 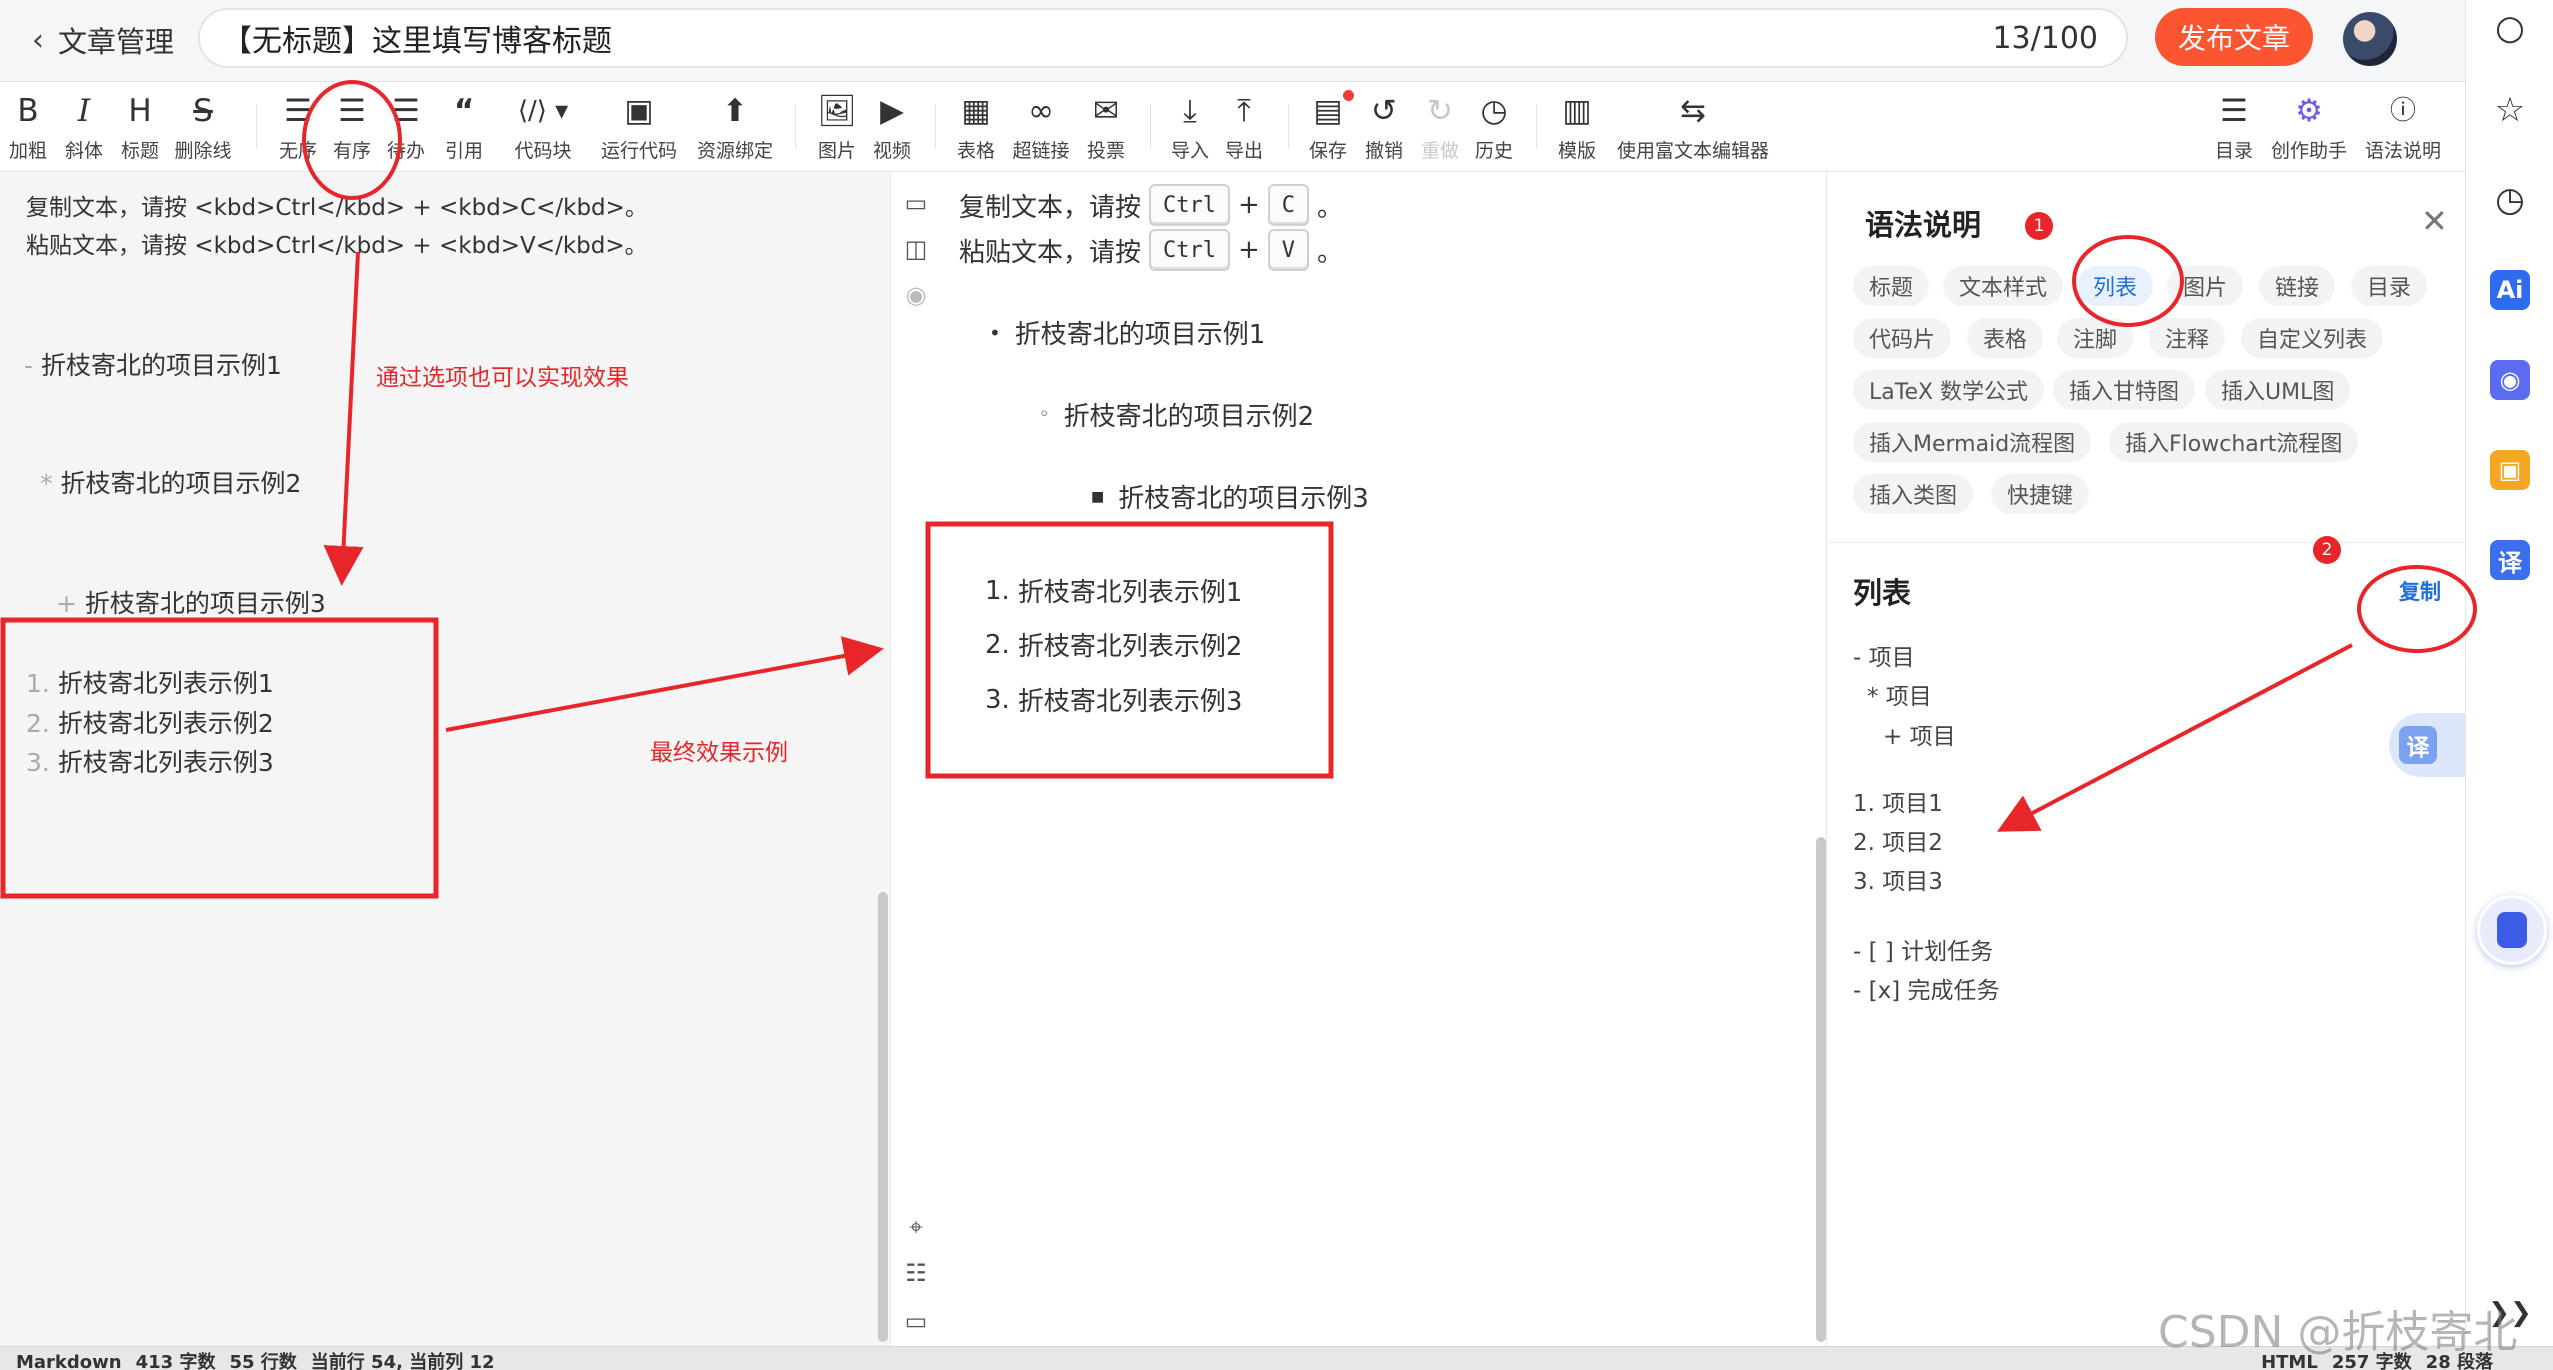 I want to click on tag-flowchart: 插入Flowchart流程图, so click(x=2234, y=442).